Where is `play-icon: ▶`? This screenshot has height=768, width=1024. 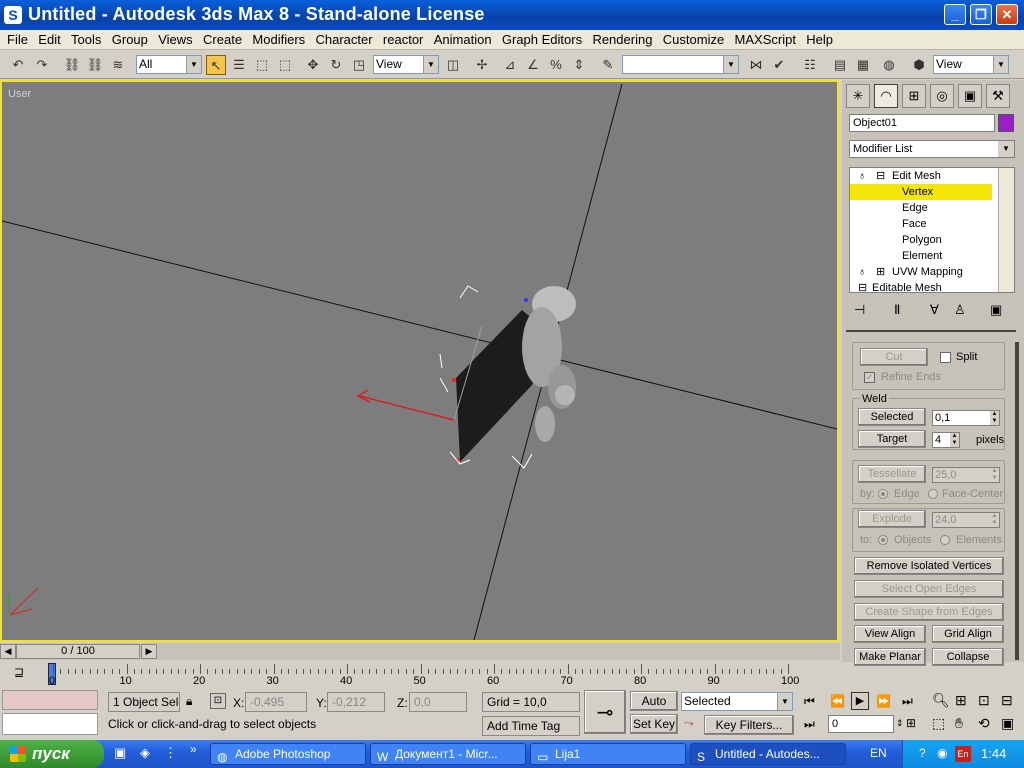
play-icon: ▶ is located at coordinates (860, 701).